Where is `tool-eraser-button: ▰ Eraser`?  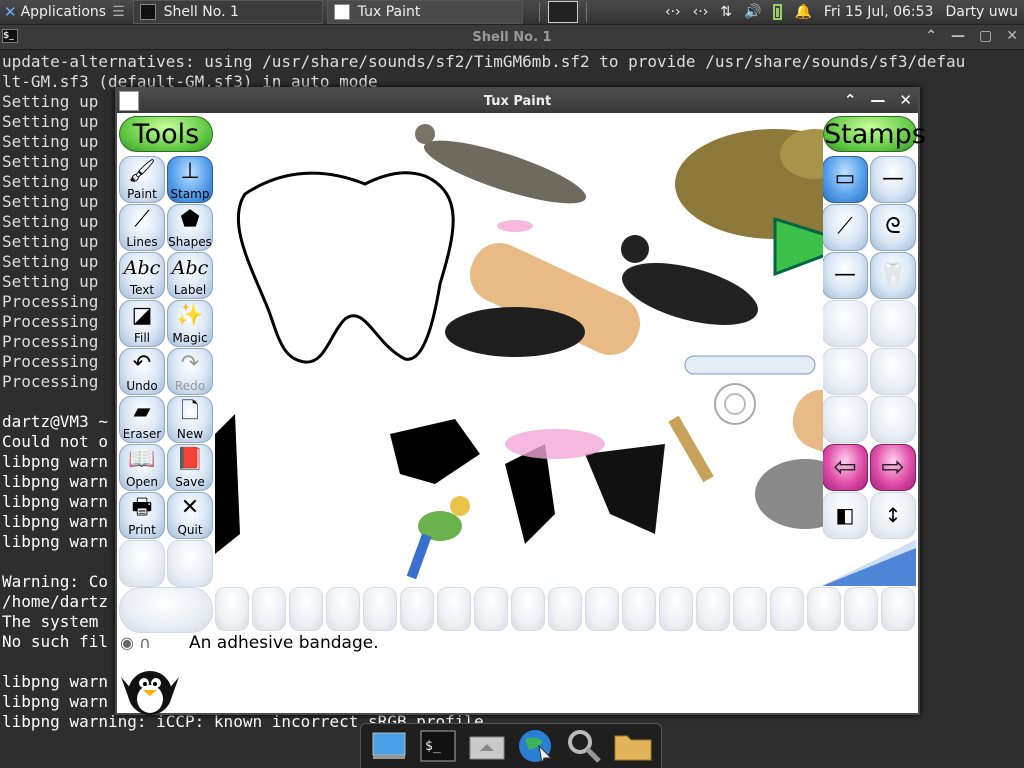 tool-eraser-button: ▰ Eraser is located at coordinates (142, 419).